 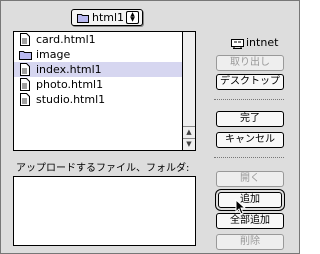 I want to click on scroll-down-arrow-icon: ▼, so click(x=189, y=144).